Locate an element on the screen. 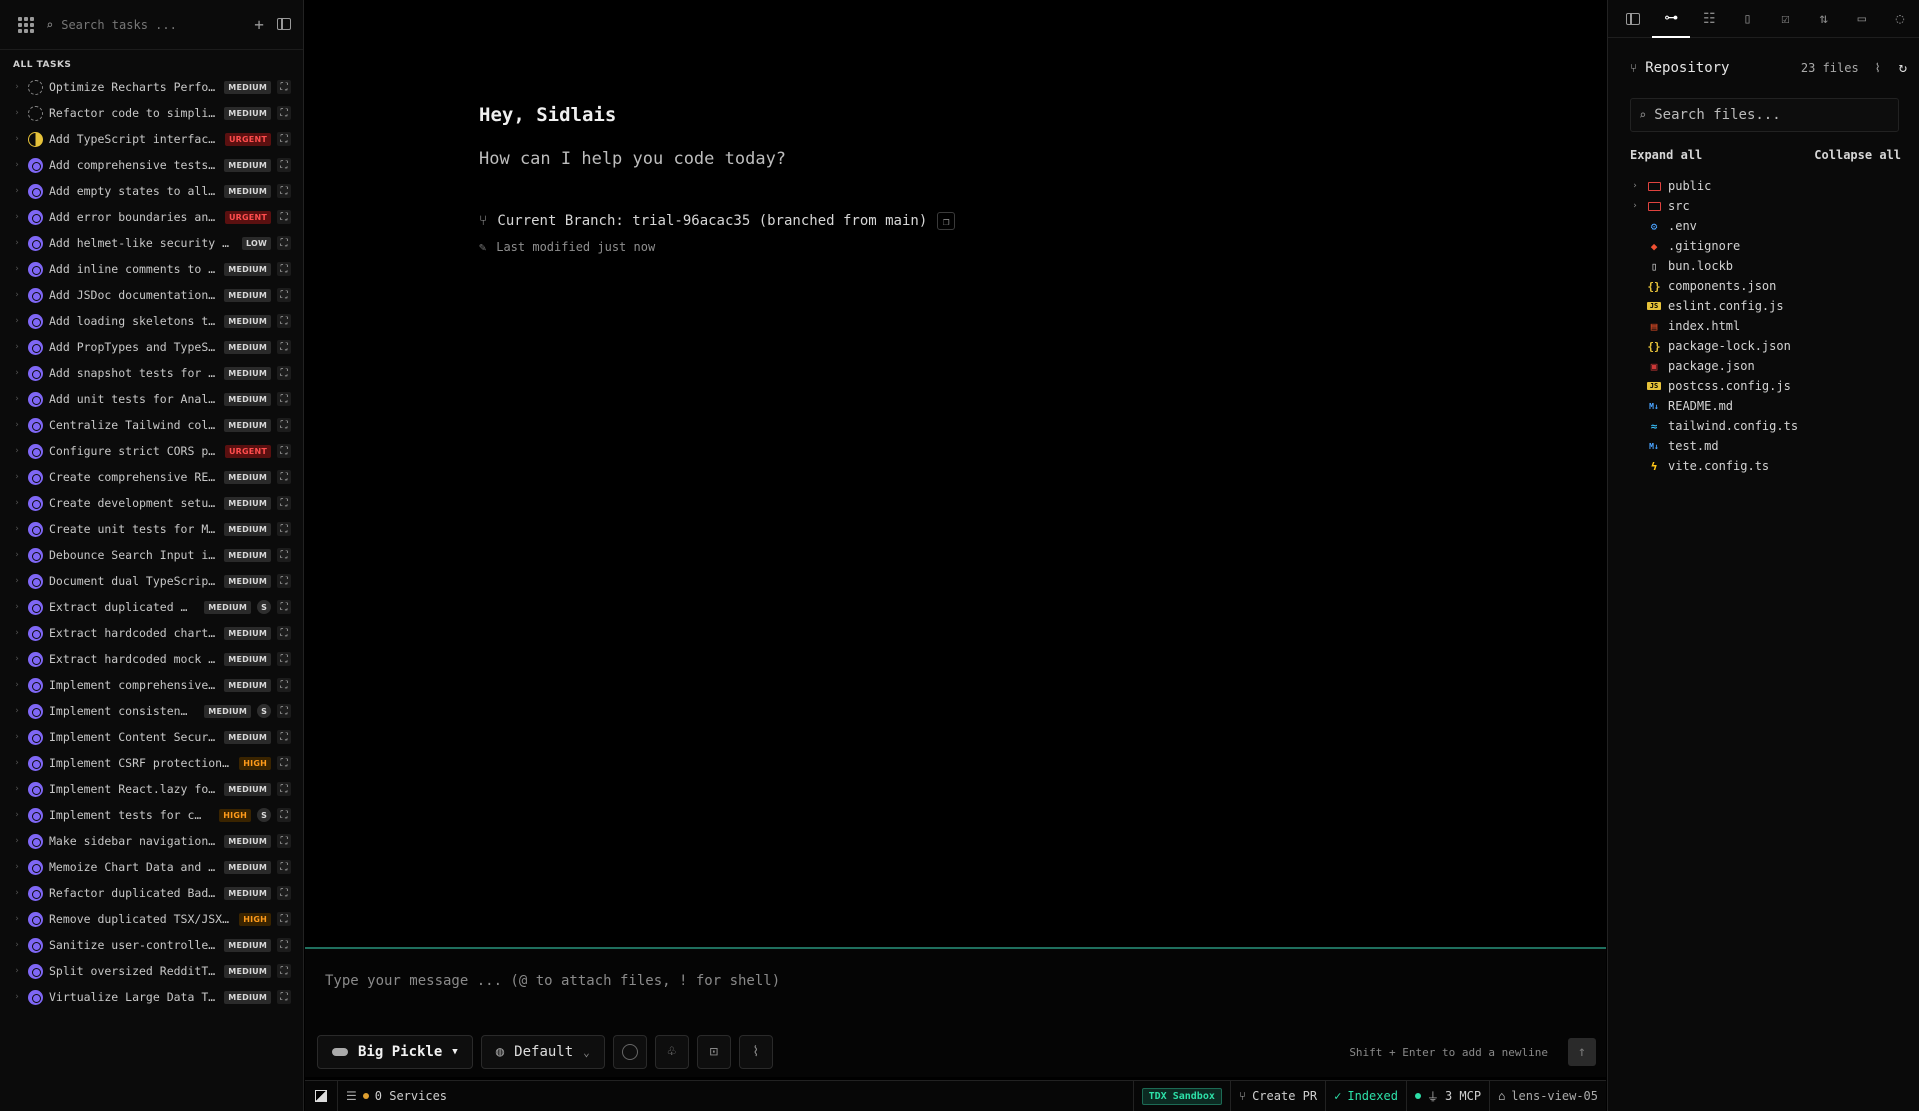  file-search-input is located at coordinates (1769, 115).